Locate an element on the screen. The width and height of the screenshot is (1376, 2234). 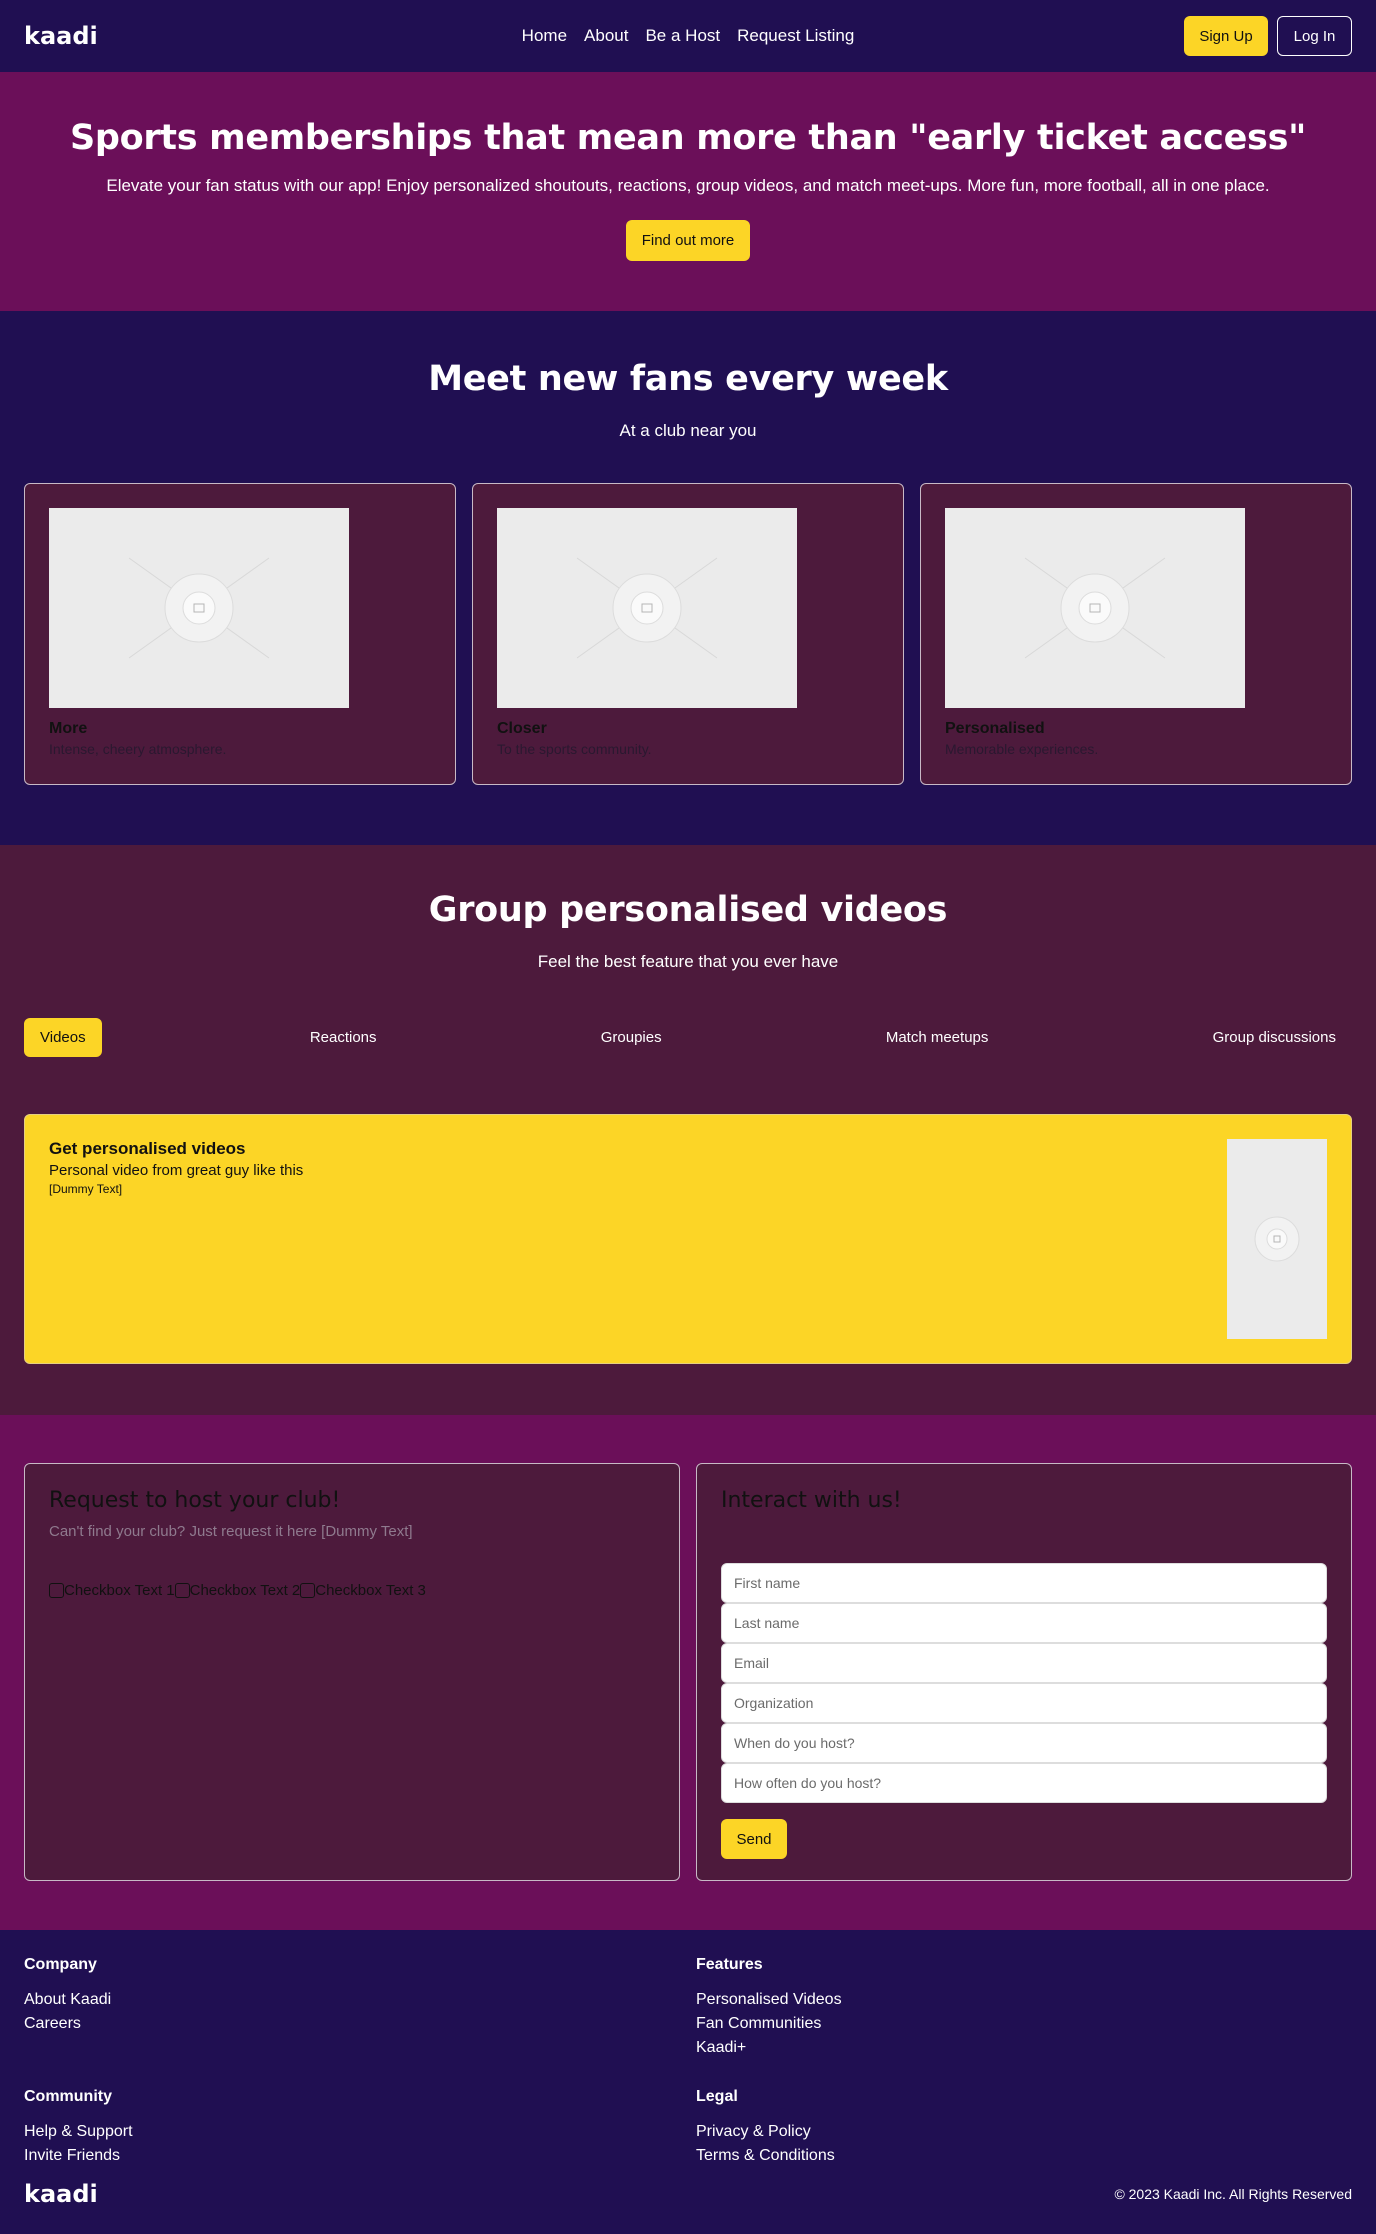
auth-actions: Sign Up Log In is located at coordinates (1268, 36).